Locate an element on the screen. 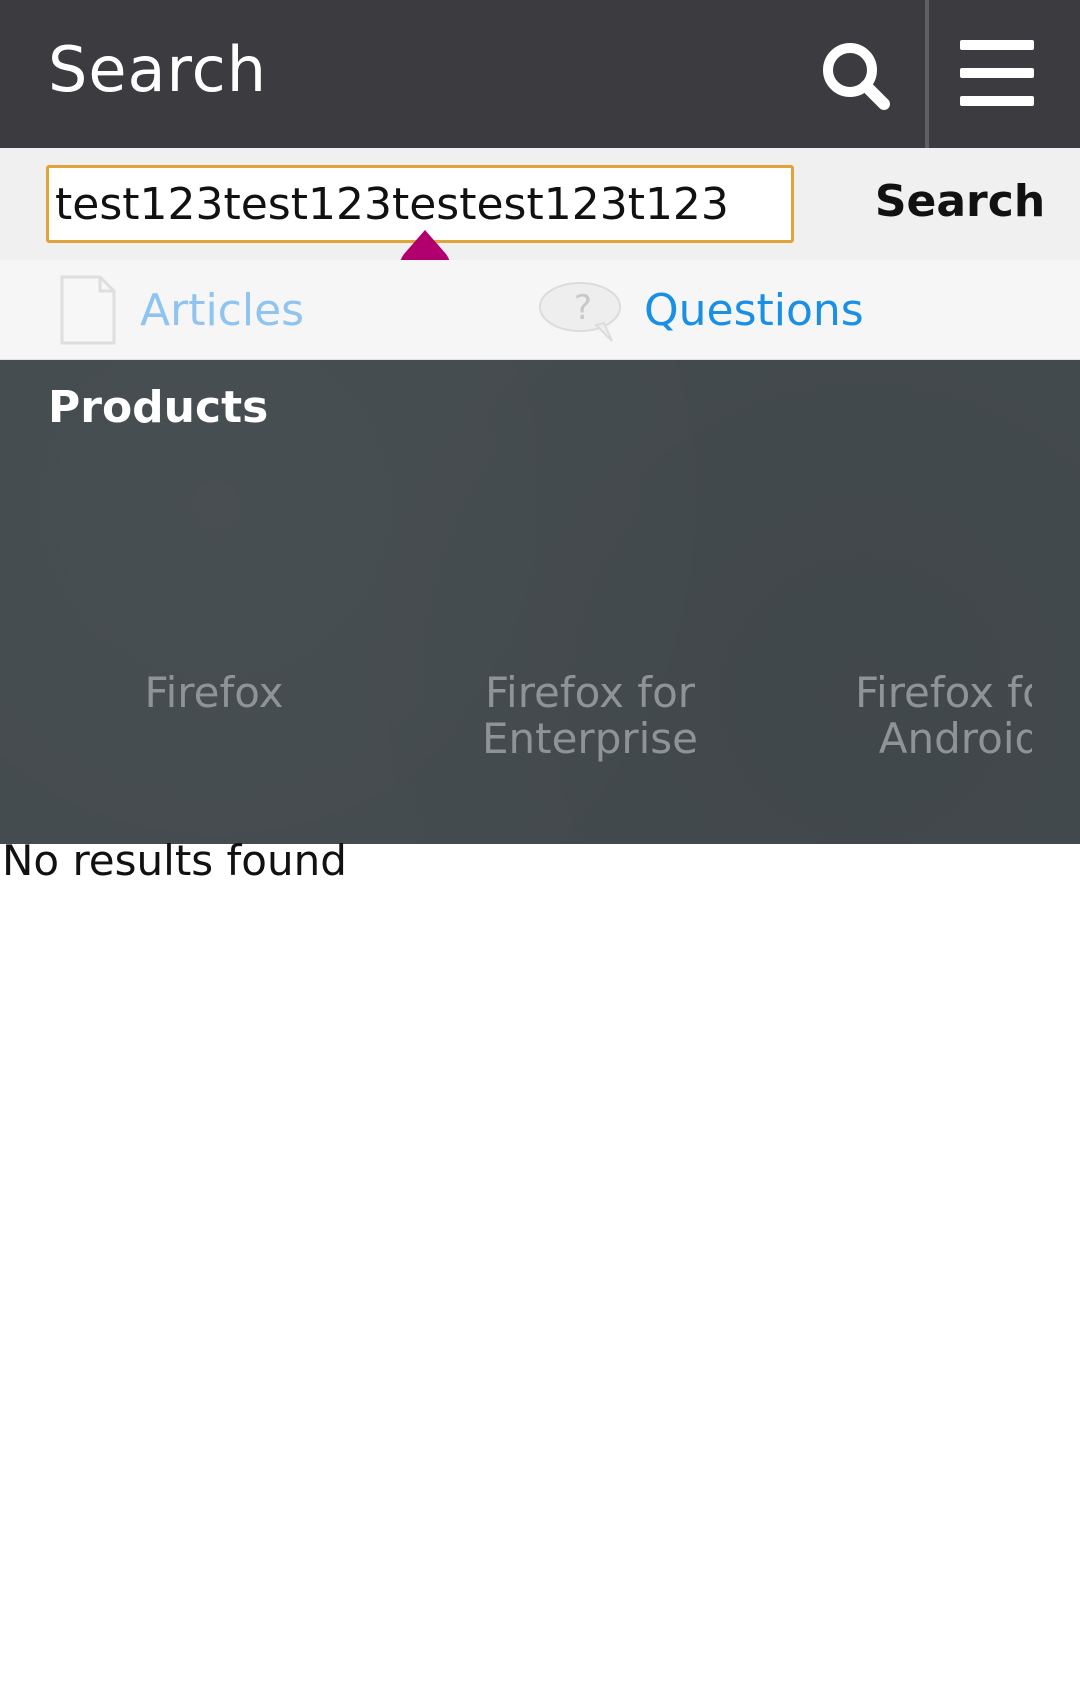  question-bubble-icon: ? is located at coordinates (580, 312).